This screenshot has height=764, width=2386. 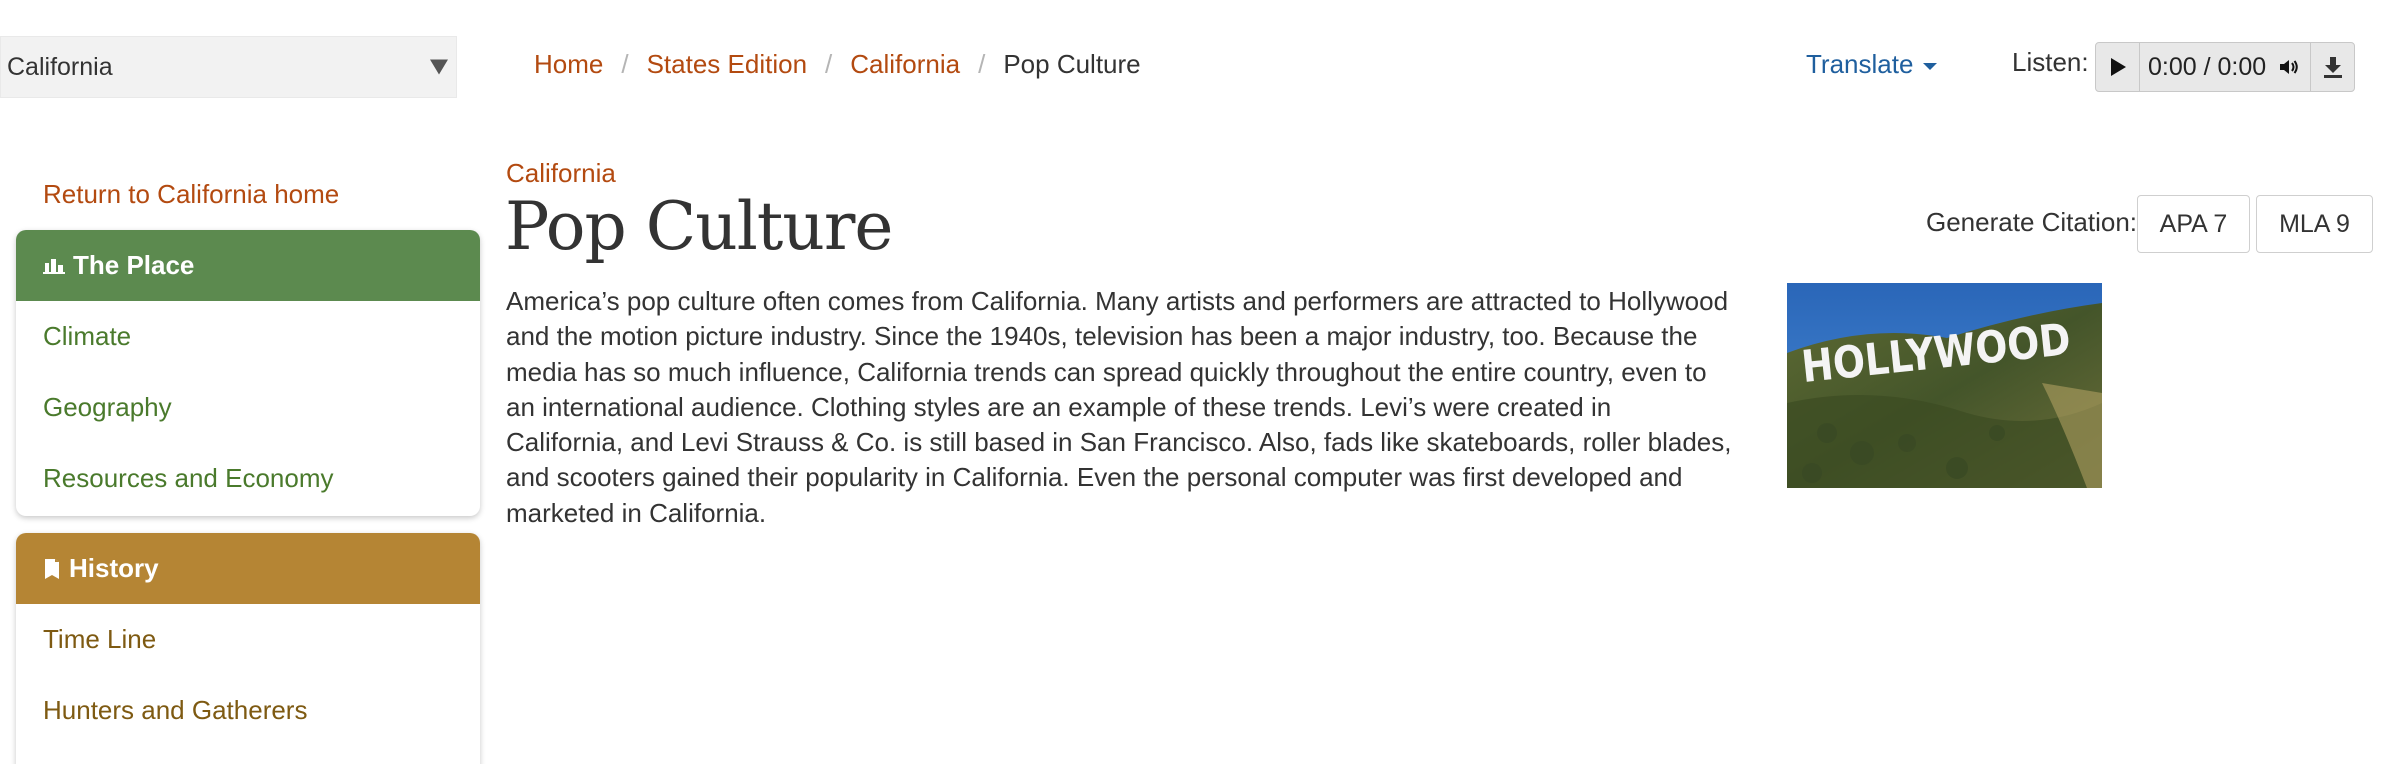 What do you see at coordinates (2032, 221) in the screenshot?
I see `citation-label: Generate Citation:` at bounding box center [2032, 221].